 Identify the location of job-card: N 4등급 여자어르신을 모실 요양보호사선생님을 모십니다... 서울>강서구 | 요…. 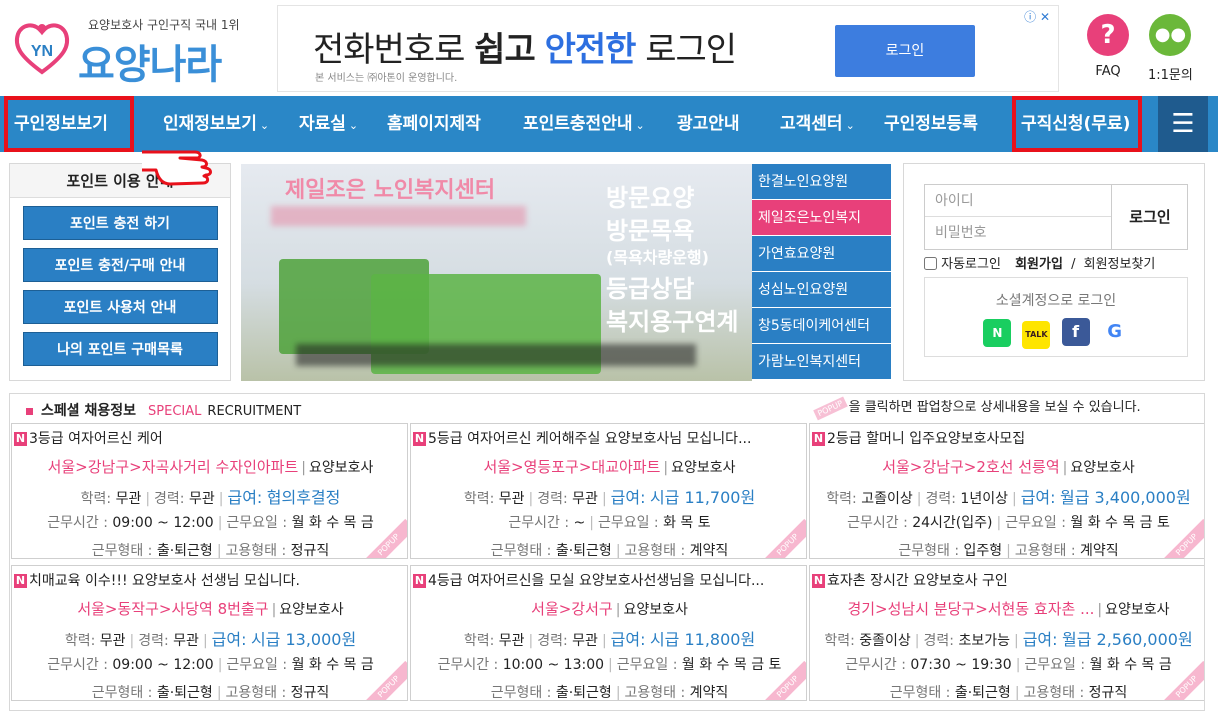
(608, 633).